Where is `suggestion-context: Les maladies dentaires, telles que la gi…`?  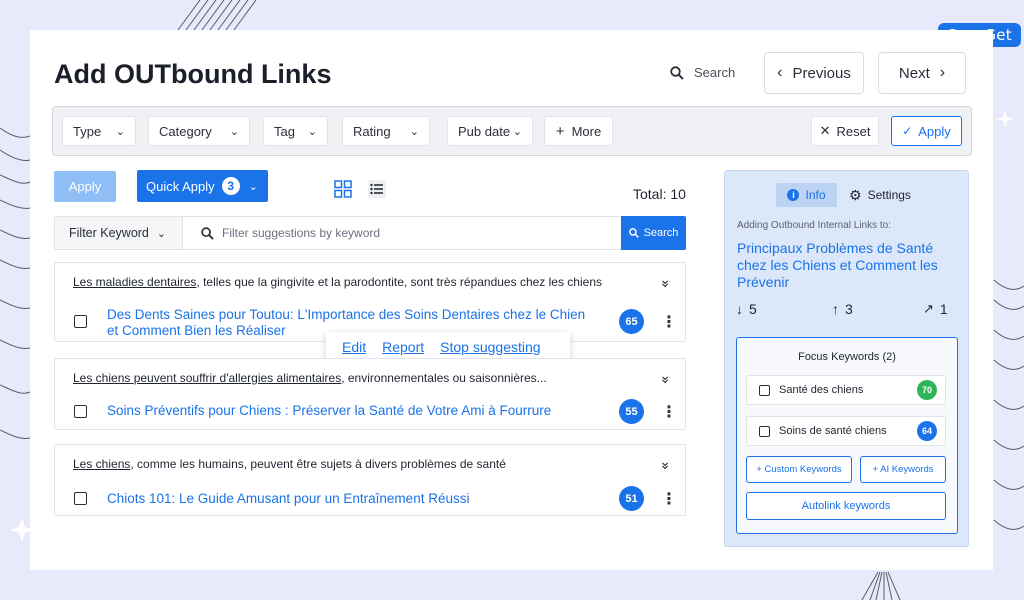
suggestion-context: Les maladies dentaires, telles que la gi… is located at coordinates (337, 282).